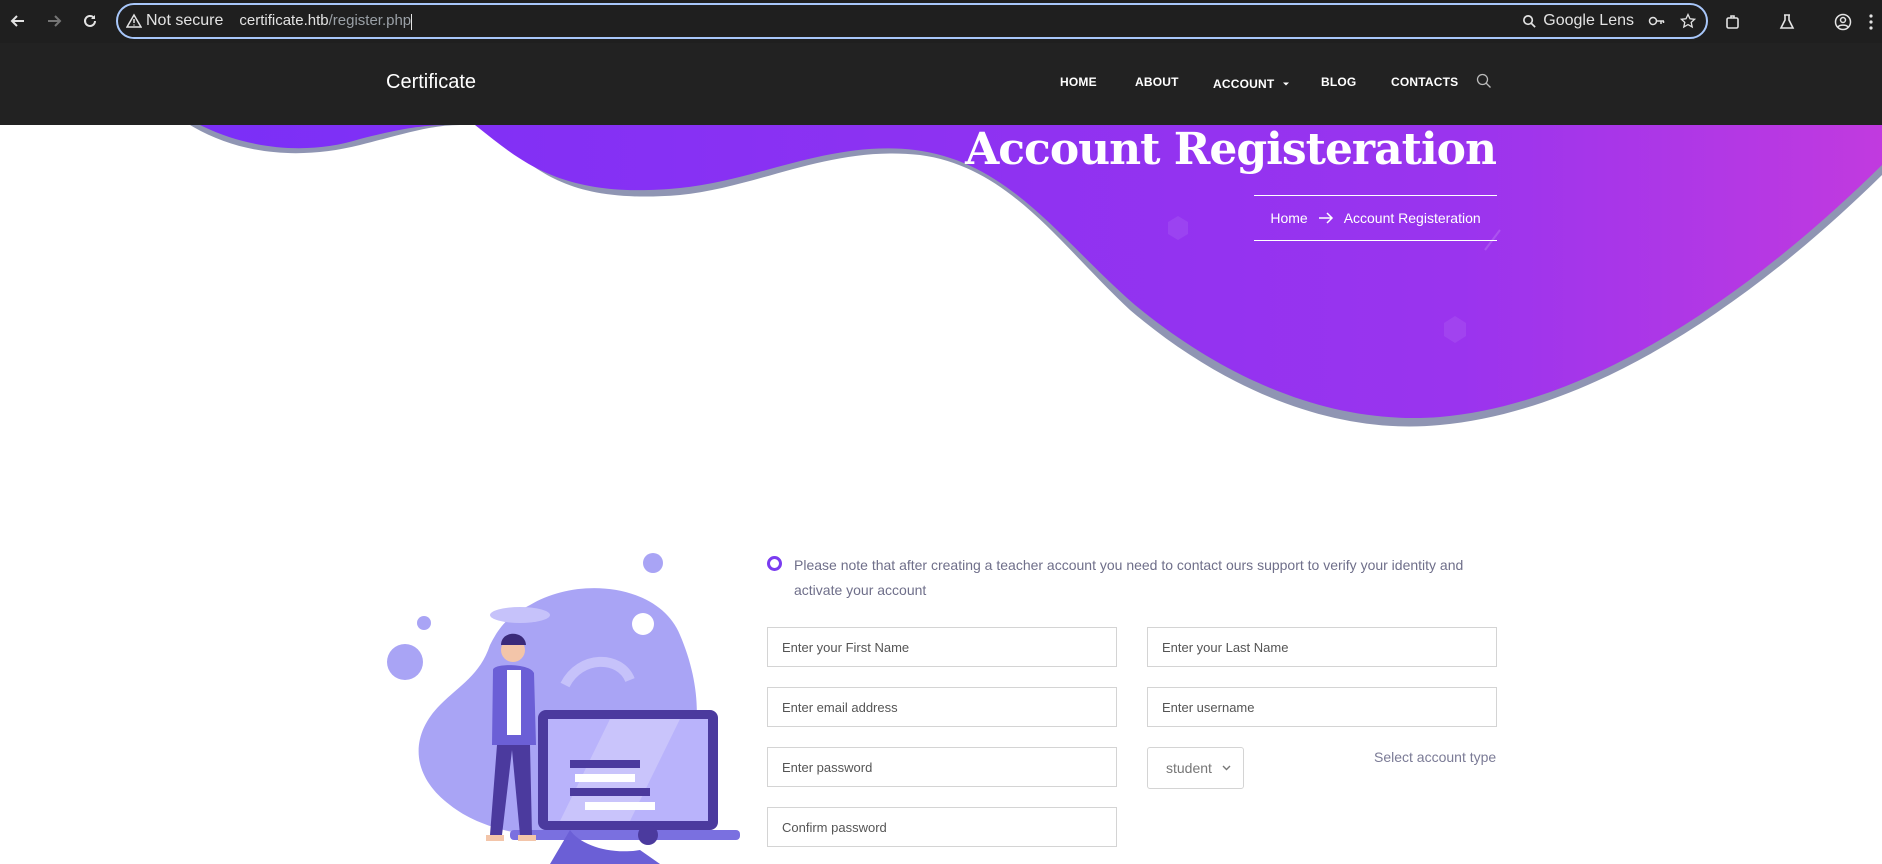 This screenshot has height=864, width=1882. Describe the element at coordinates (942, 647) in the screenshot. I see `first-name-field: Enter your First Name` at that location.